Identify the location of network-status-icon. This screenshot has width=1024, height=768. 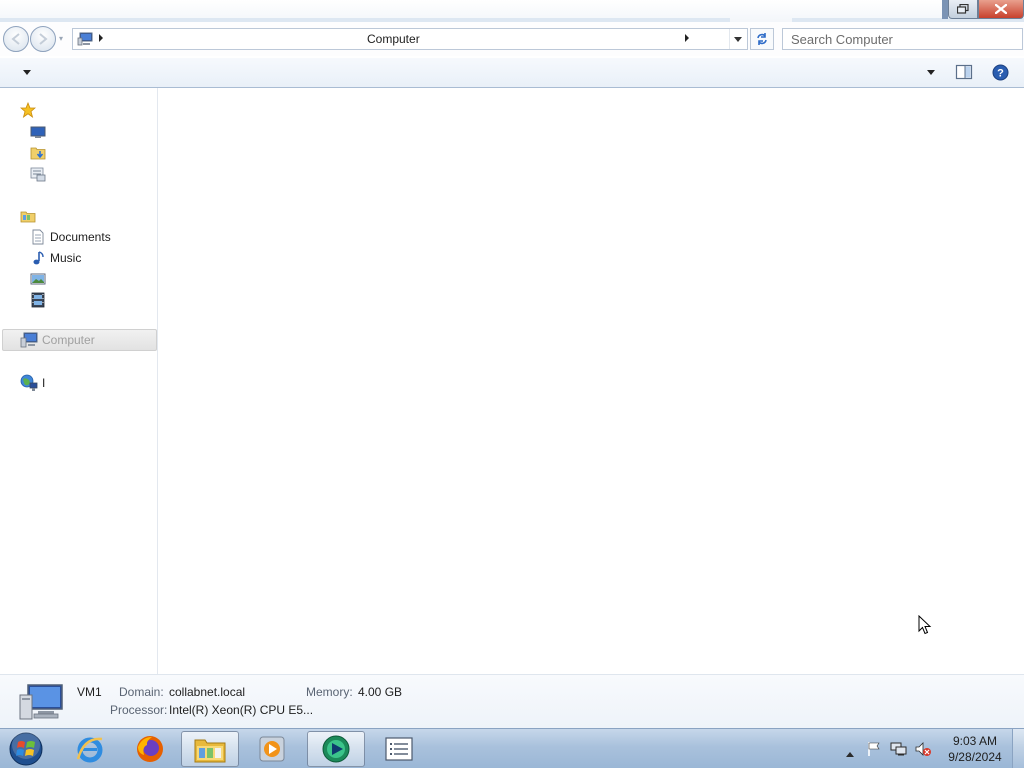
(898, 749).